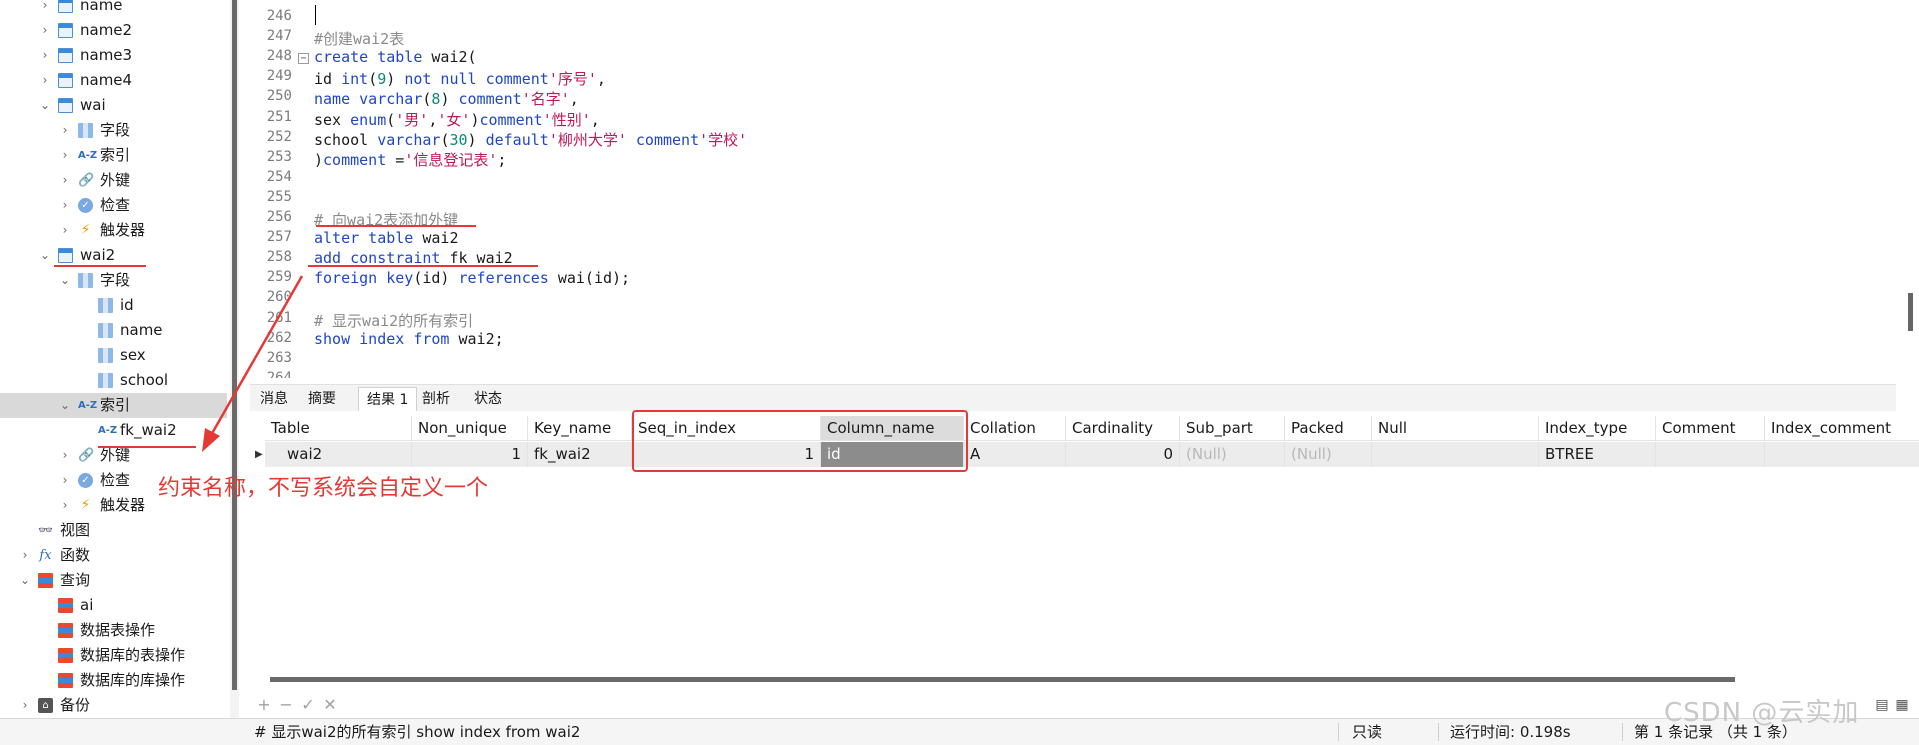  I want to click on tab-messages: 消息, so click(274, 399).